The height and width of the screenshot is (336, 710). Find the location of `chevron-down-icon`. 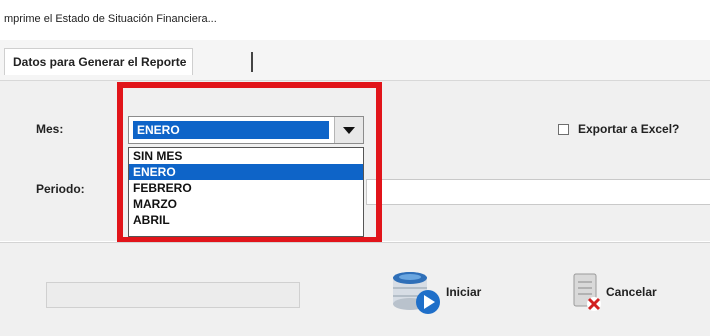

chevron-down-icon is located at coordinates (349, 130).